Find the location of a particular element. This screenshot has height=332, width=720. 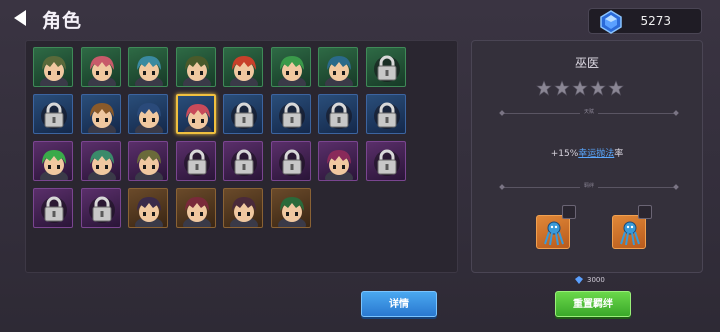

reset-cost: 3000 is located at coordinates (590, 280).